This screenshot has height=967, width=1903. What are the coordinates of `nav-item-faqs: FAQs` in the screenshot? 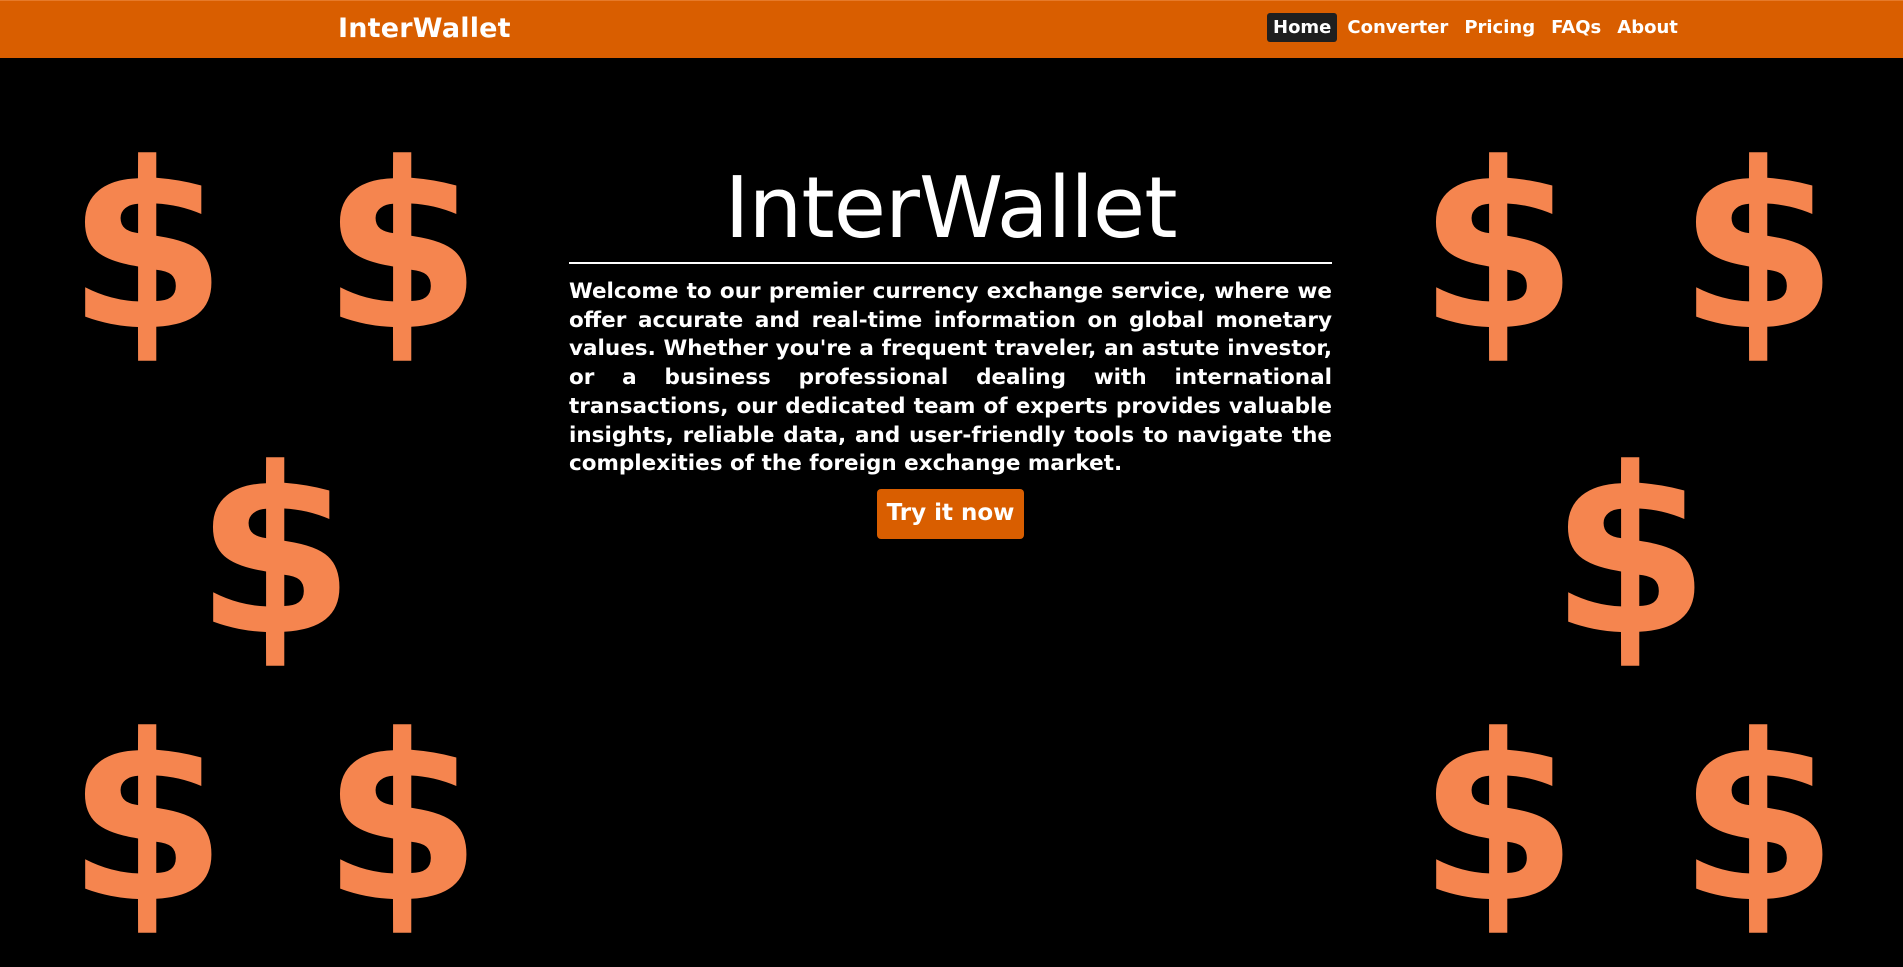 It's located at (1576, 27).